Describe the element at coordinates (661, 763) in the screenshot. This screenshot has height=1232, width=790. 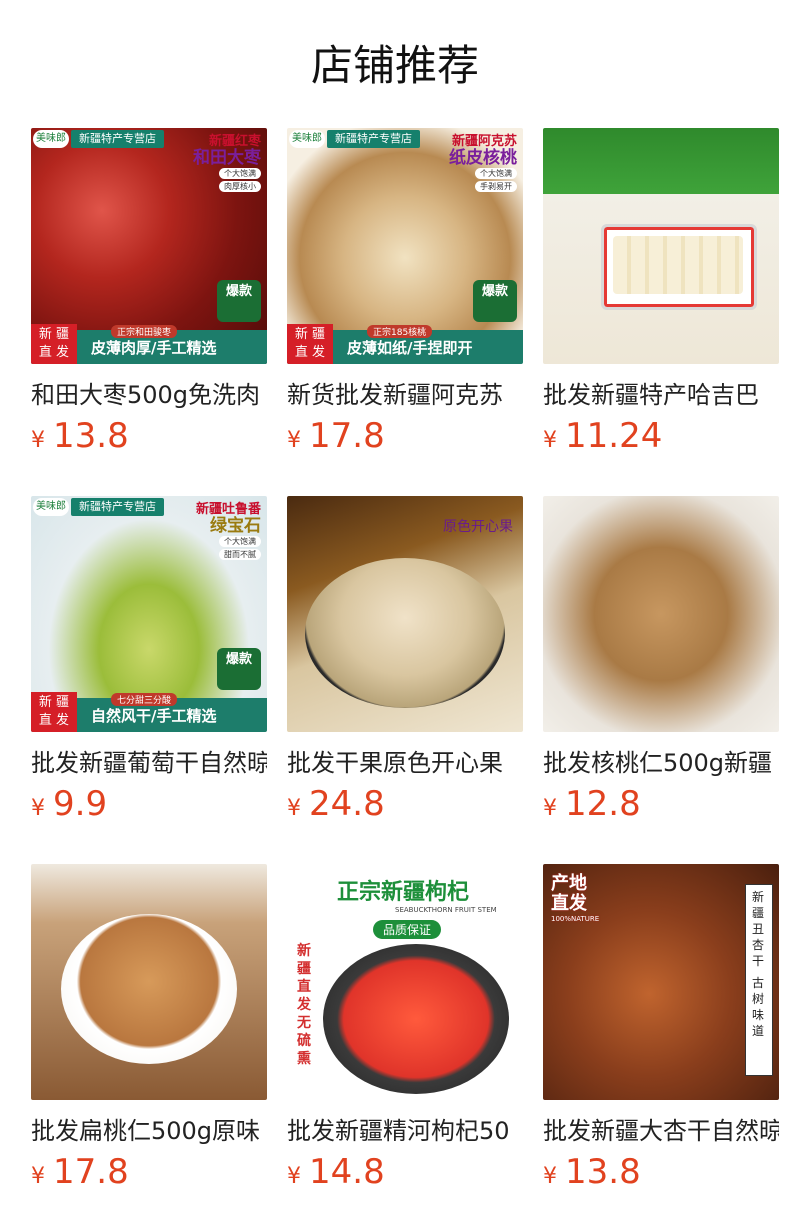
I see `product-name: 批发核桃仁500g新疆` at that location.